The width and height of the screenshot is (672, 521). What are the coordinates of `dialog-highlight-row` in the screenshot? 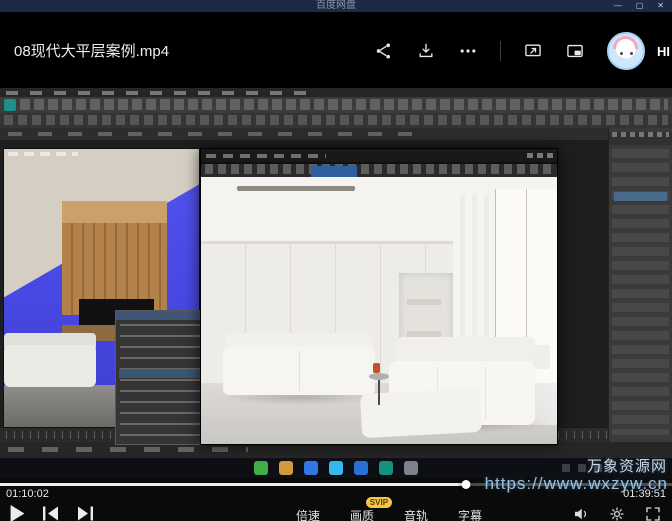 It's located at (161, 373).